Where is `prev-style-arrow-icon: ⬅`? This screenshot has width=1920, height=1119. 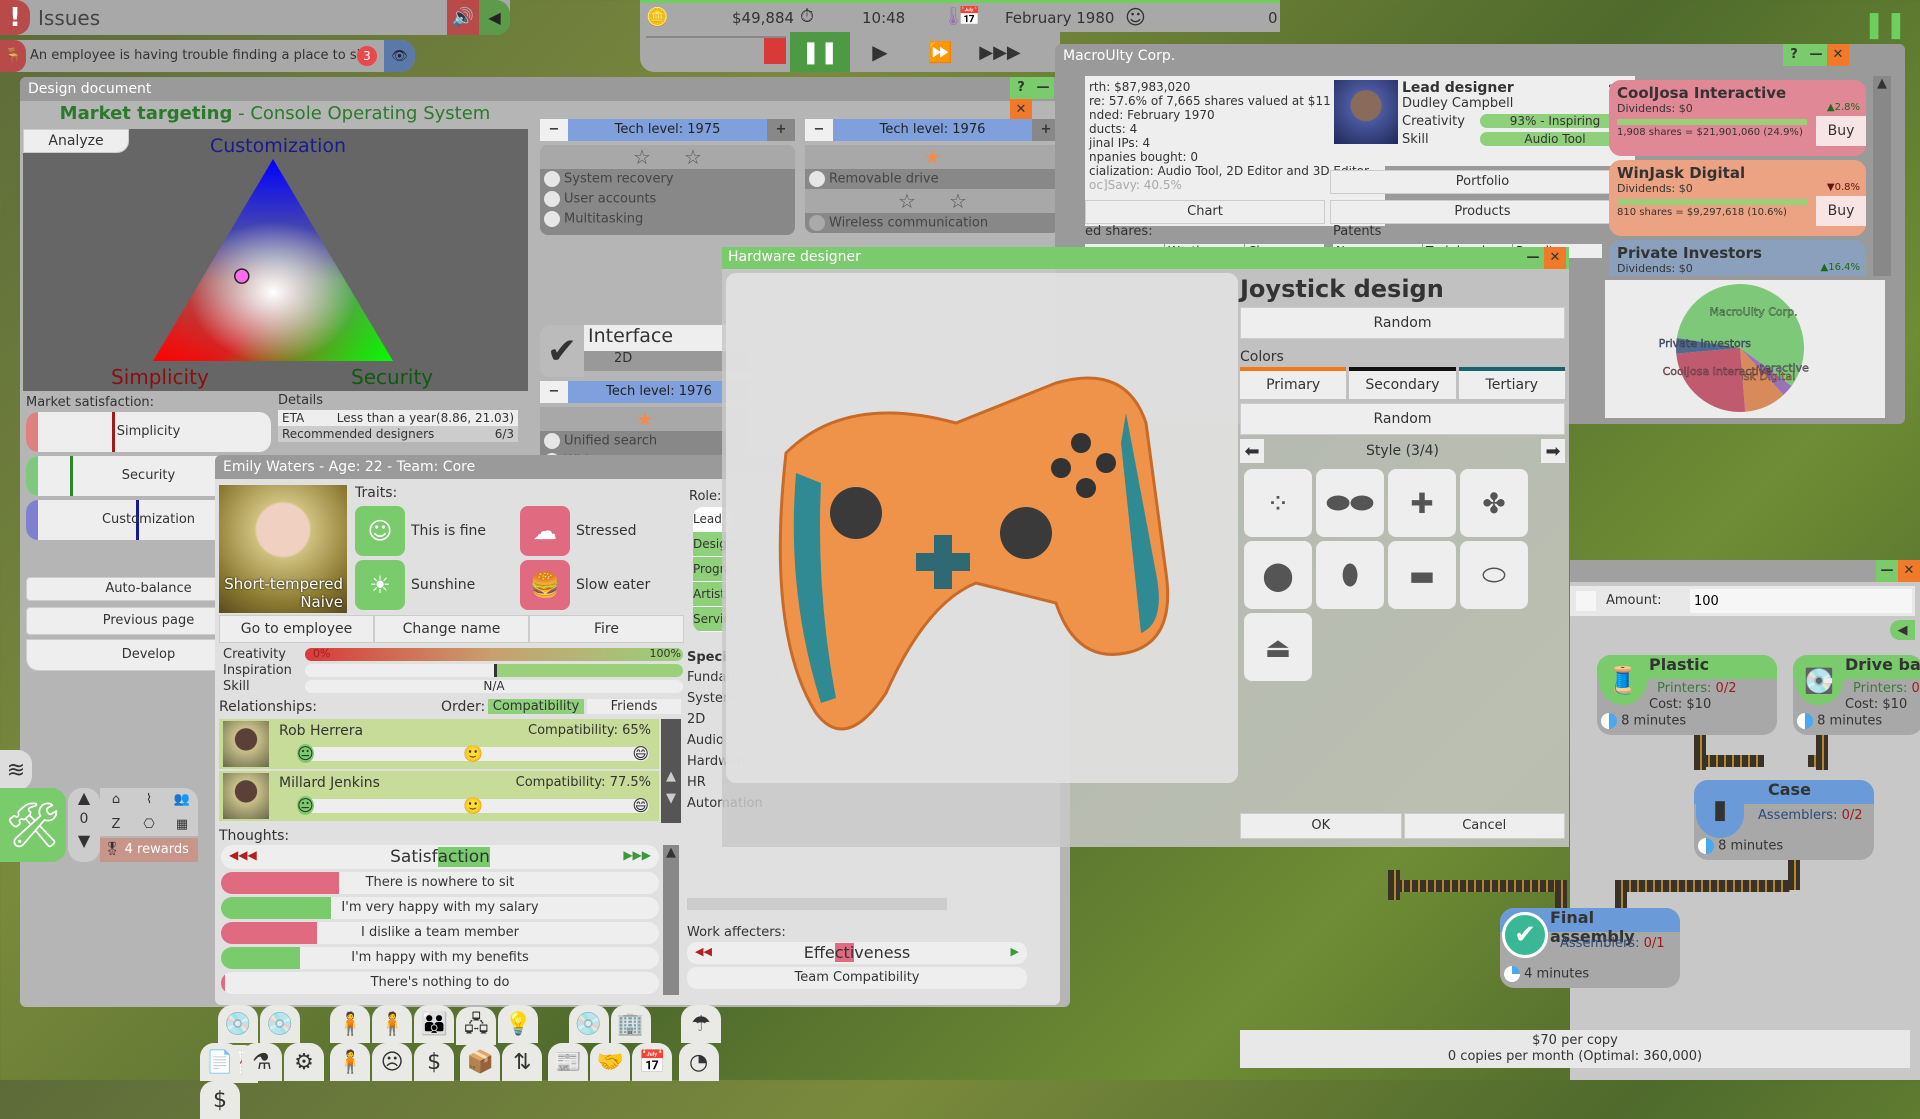 prev-style-arrow-icon: ⬅ is located at coordinates (1252, 451).